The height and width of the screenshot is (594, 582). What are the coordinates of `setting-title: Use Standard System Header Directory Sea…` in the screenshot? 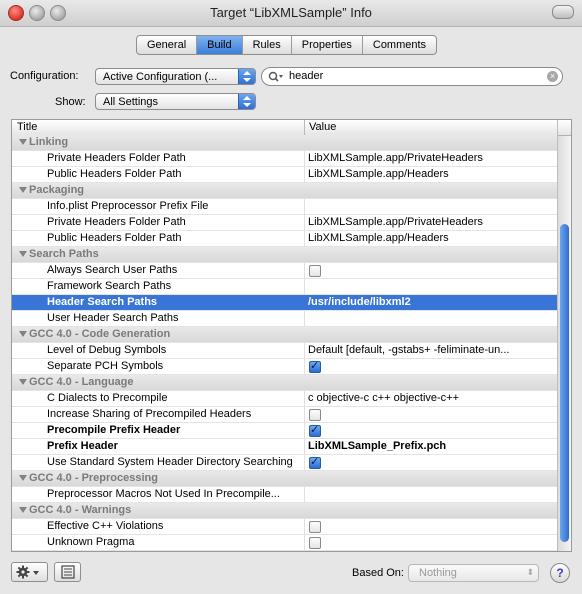 It's located at (170, 462).